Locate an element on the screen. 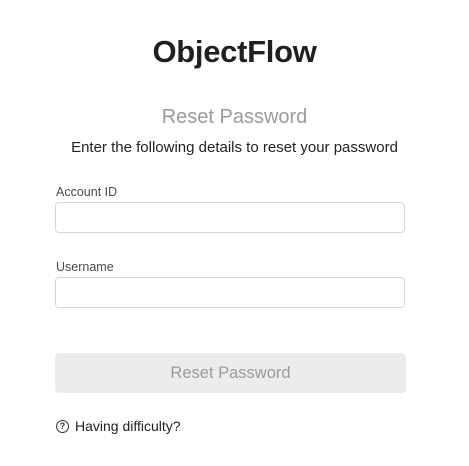 Image resolution: width=469 pixels, height=466 pixels. reset-password-button: Reset Password is located at coordinates (230, 373).